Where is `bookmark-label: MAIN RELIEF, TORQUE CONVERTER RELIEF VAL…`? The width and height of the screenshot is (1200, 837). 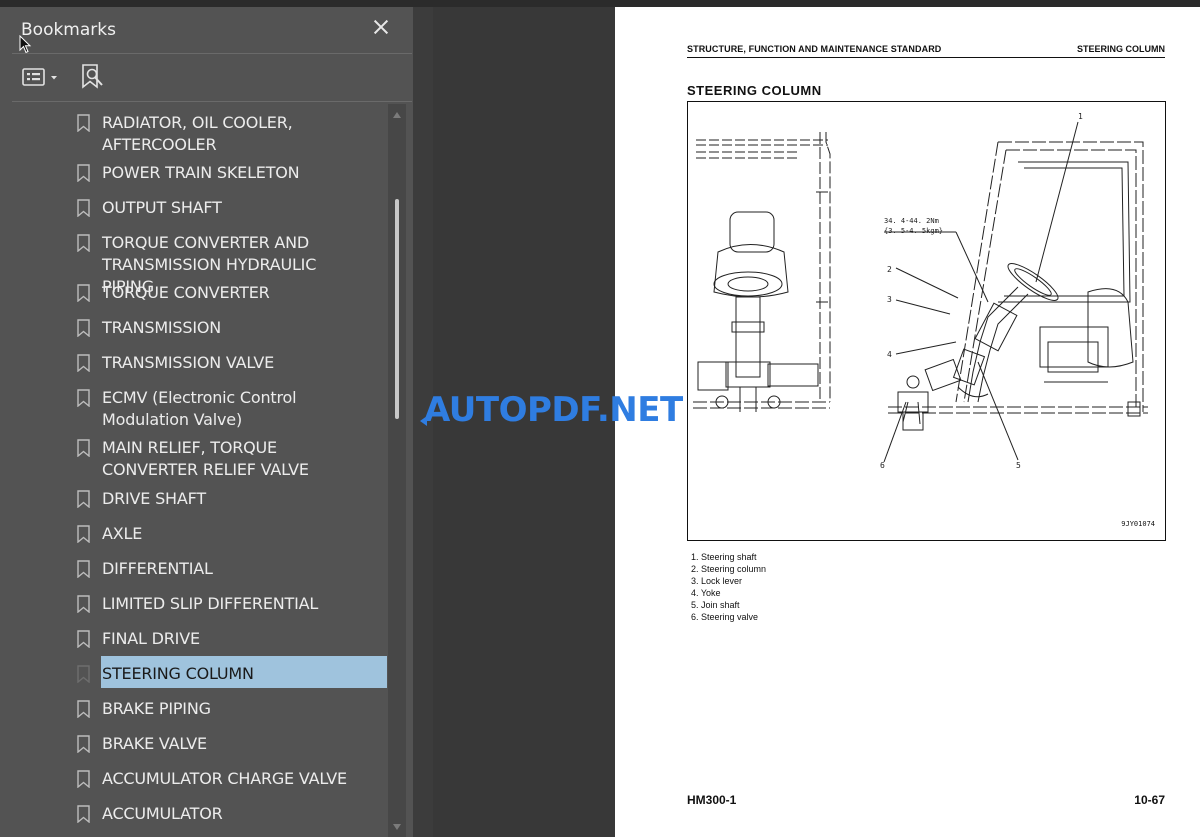 bookmark-label: MAIN RELIEF, TORQUE CONVERTER RELIEF VAL… is located at coordinates (205, 458).